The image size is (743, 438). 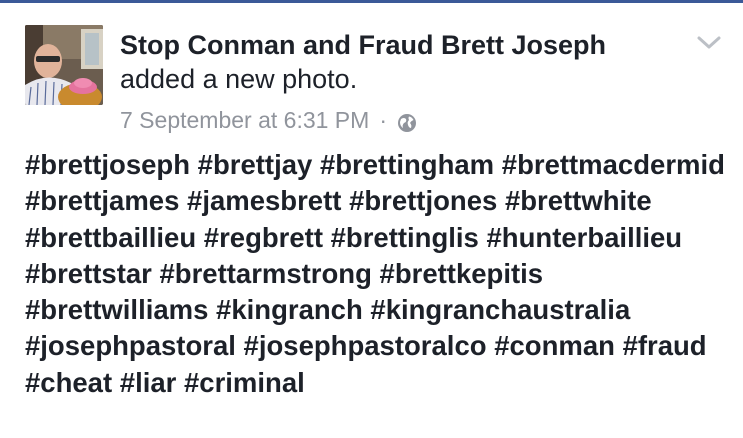 I want to click on hashtag-link: #brettstar, so click(x=88, y=273).